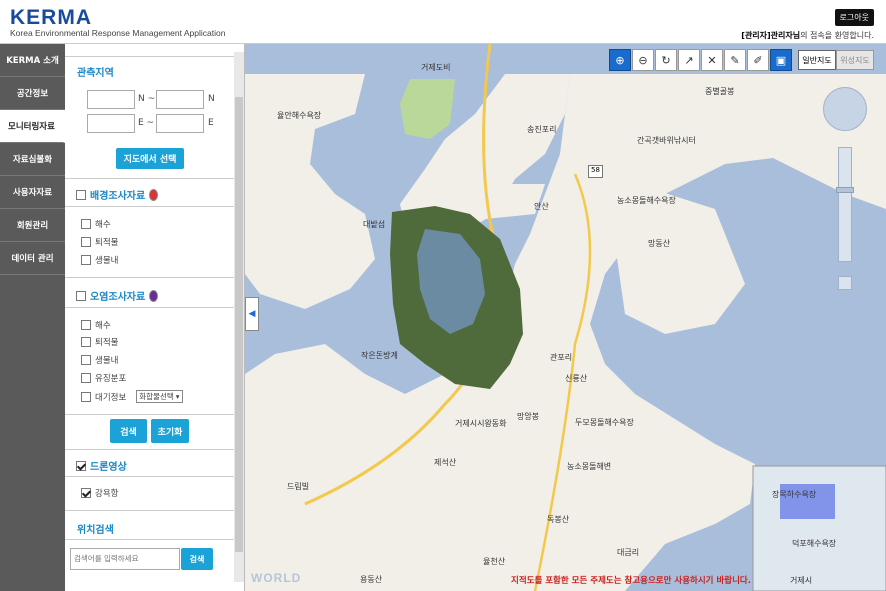 This screenshot has width=886, height=591. What do you see at coordinates (103, 326) in the screenshot?
I see `pol-seawater-label: 해수` at bounding box center [103, 326].